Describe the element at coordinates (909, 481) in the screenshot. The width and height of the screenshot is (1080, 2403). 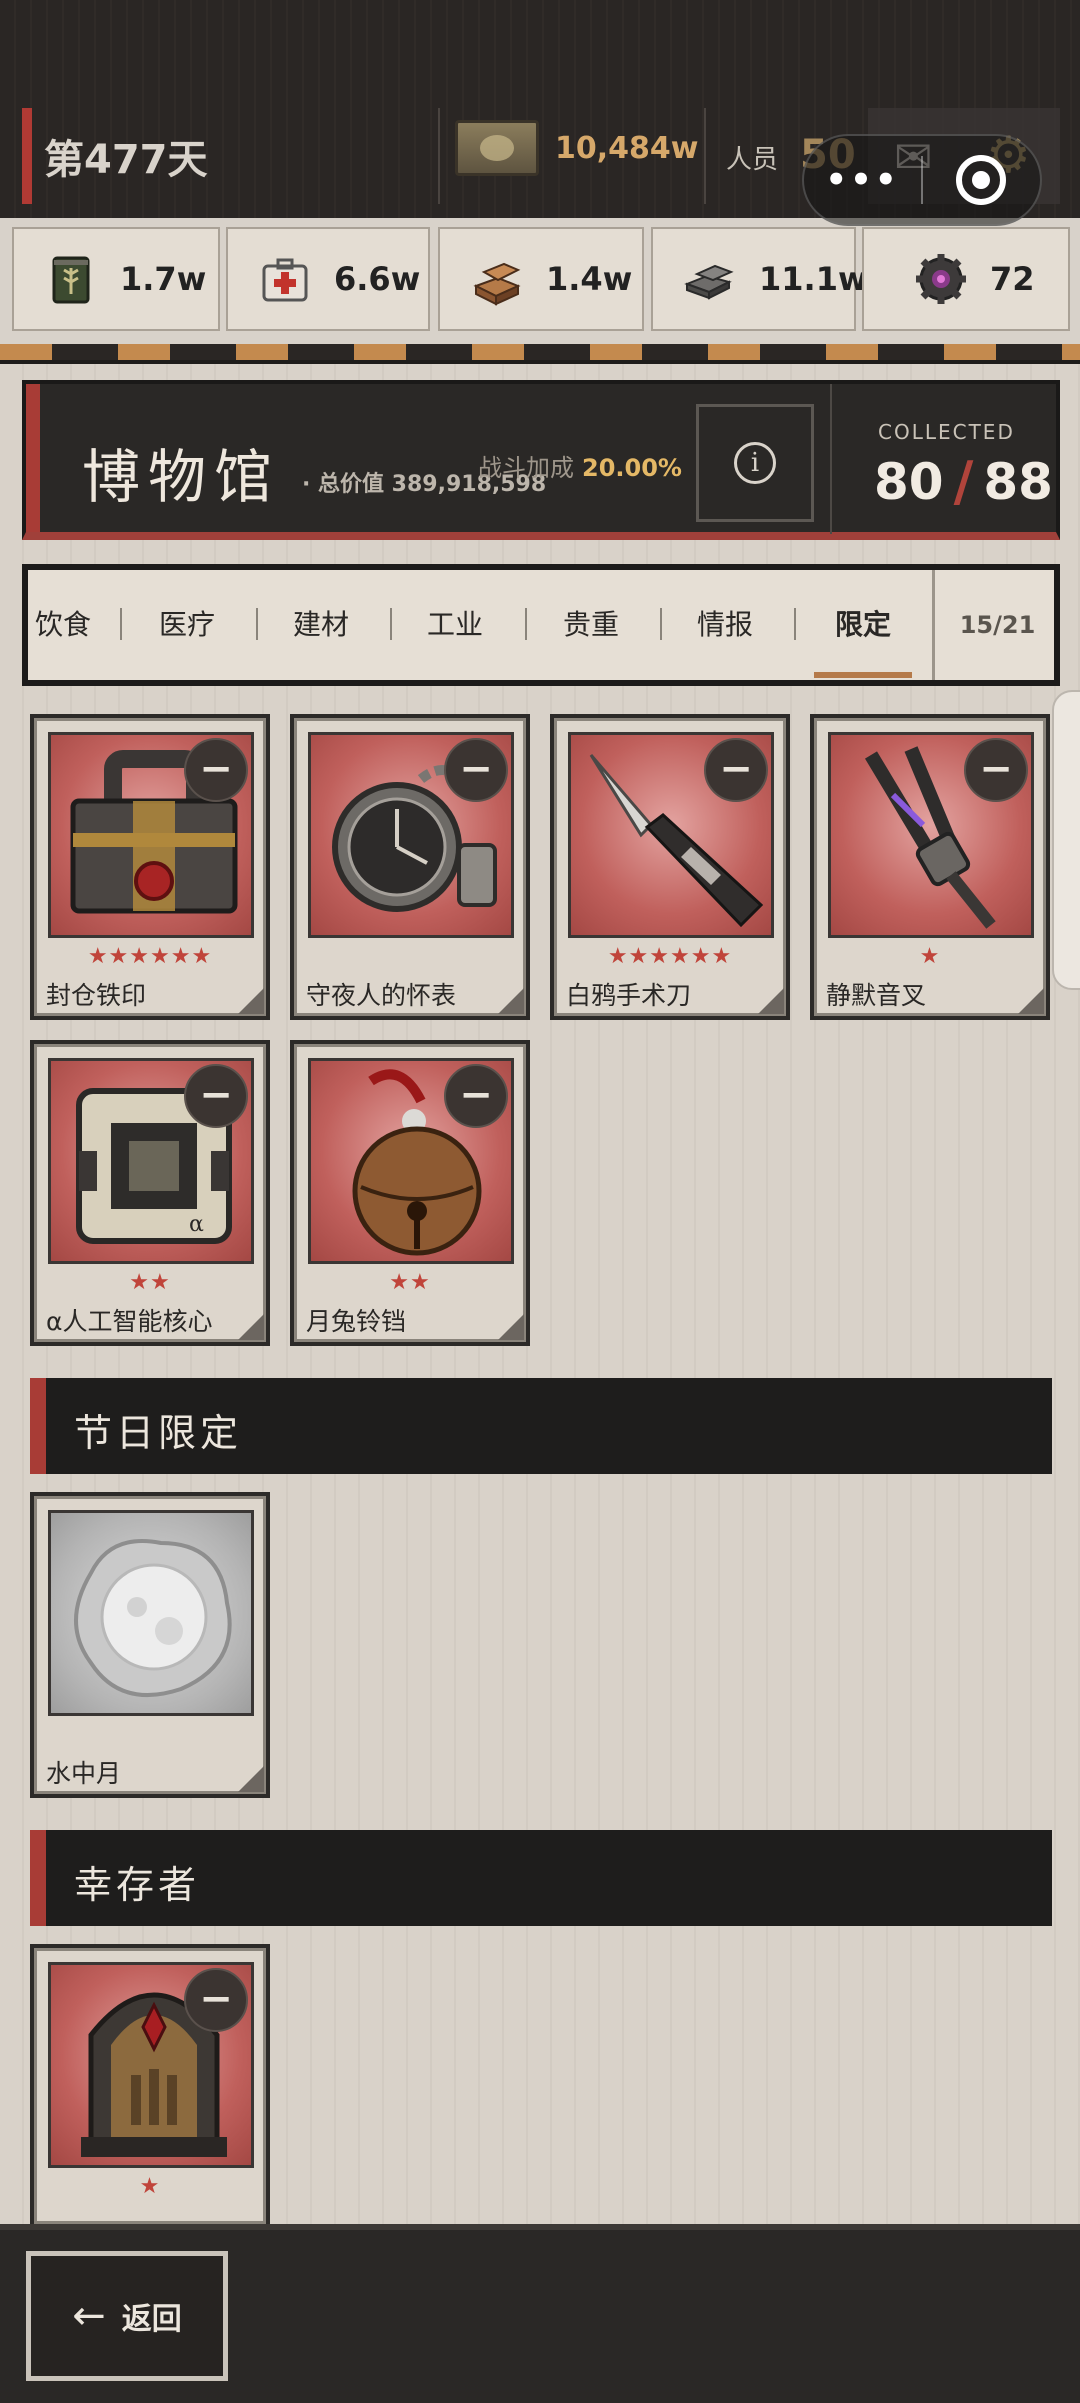
I see `collected-value: 80` at that location.